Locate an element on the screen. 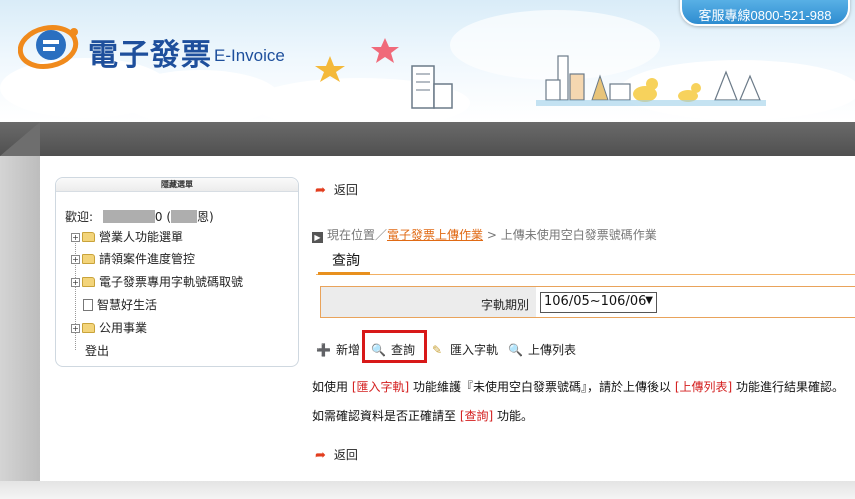 This screenshot has width=855, height=499. sidebar-item-track-number: + 電子發票專用字軌號碼取號 is located at coordinates (157, 281).